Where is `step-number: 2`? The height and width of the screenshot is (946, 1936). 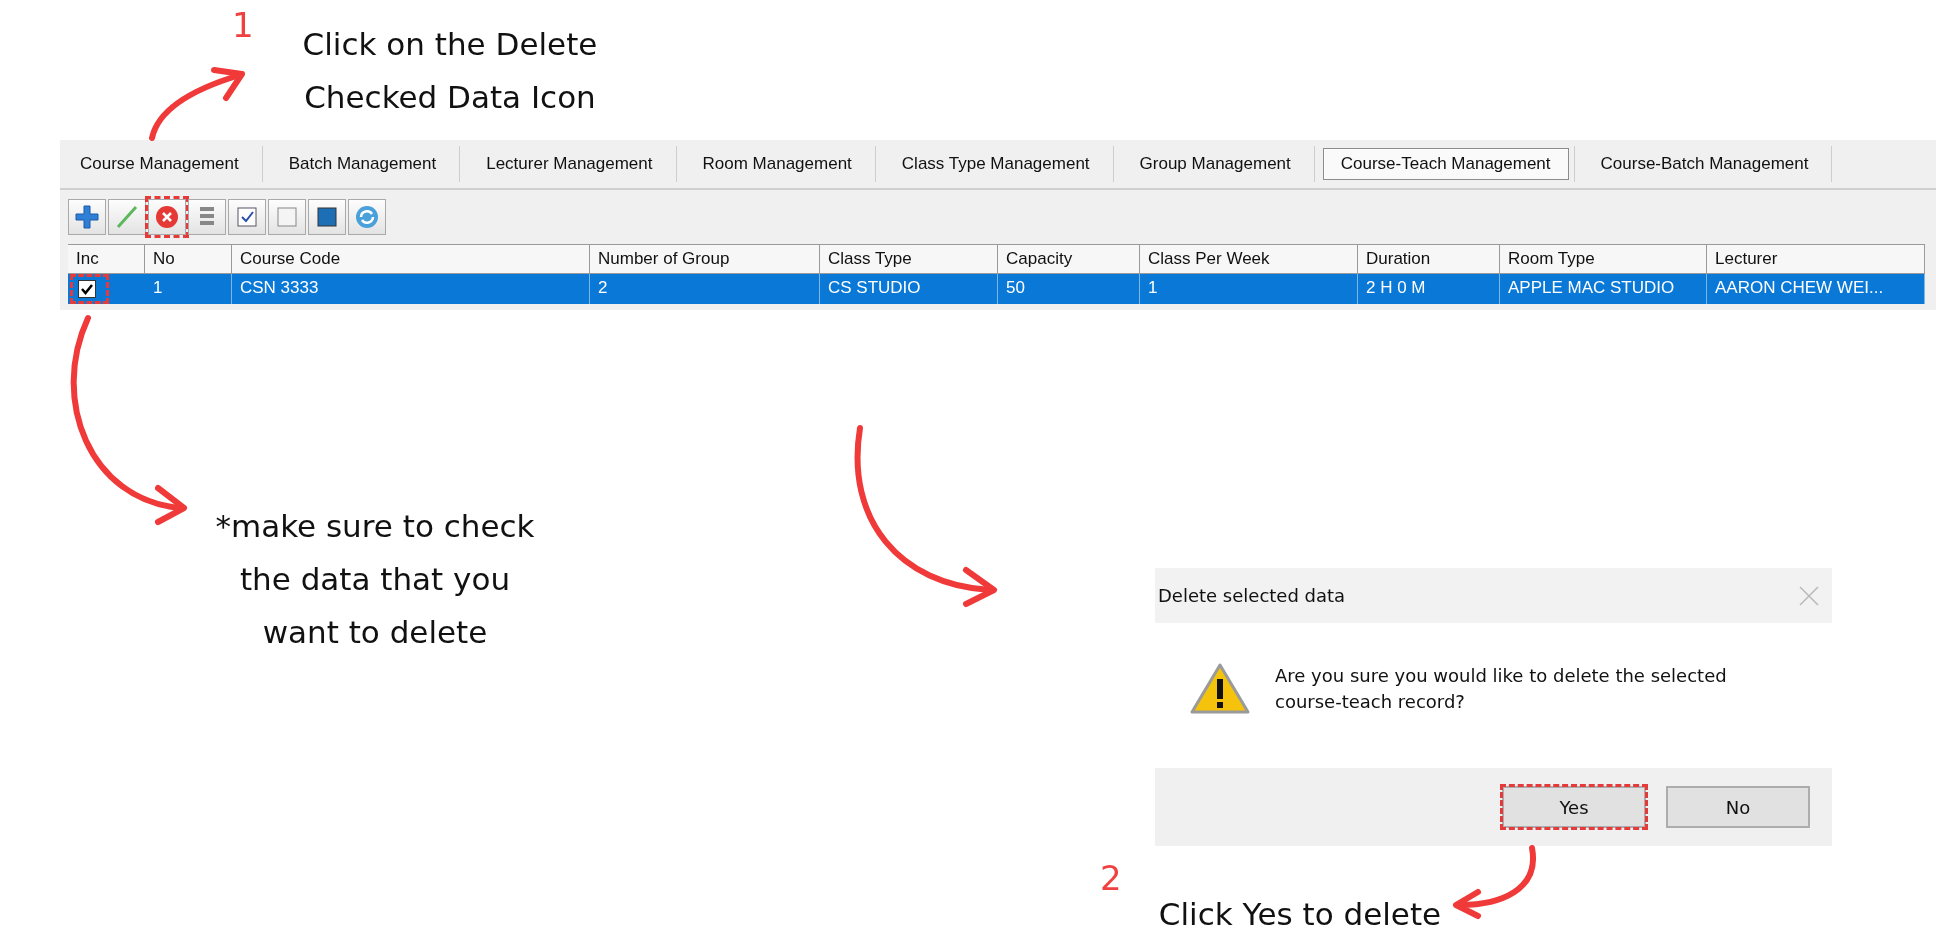
step-number: 2 is located at coordinates (1111, 878).